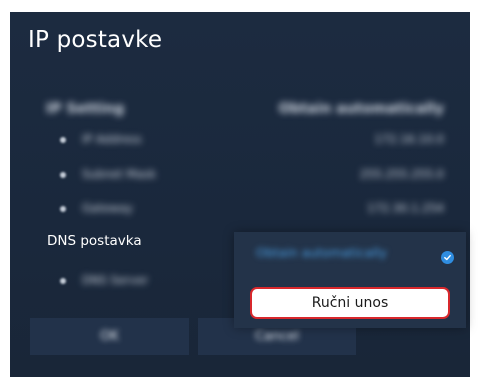 The height and width of the screenshot is (387, 482). Describe the element at coordinates (350, 280) in the screenshot. I see `dns-setting-dropdown: Obtain automatically Ručni unos` at that location.